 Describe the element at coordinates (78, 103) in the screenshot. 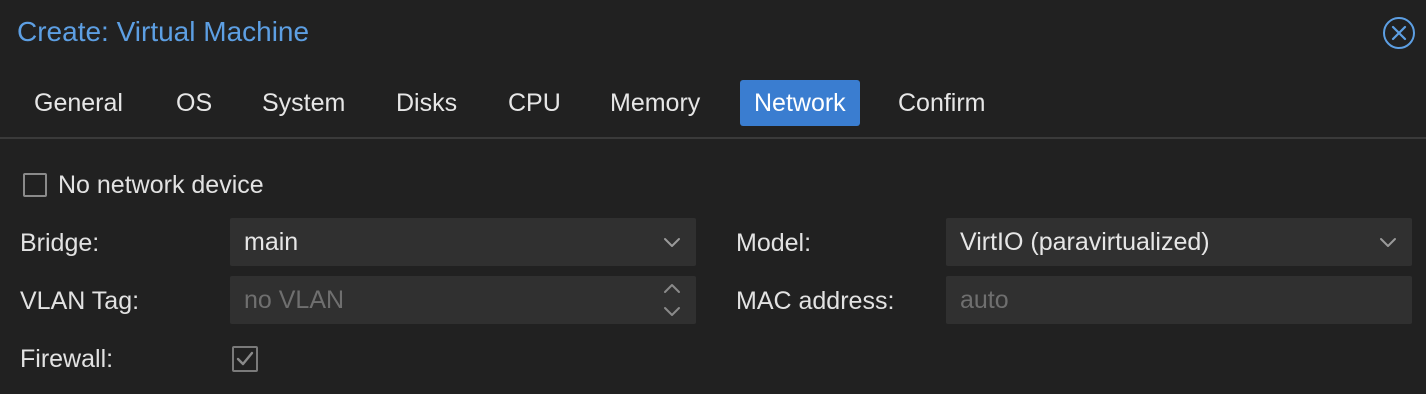

I see `tab-general: General` at that location.